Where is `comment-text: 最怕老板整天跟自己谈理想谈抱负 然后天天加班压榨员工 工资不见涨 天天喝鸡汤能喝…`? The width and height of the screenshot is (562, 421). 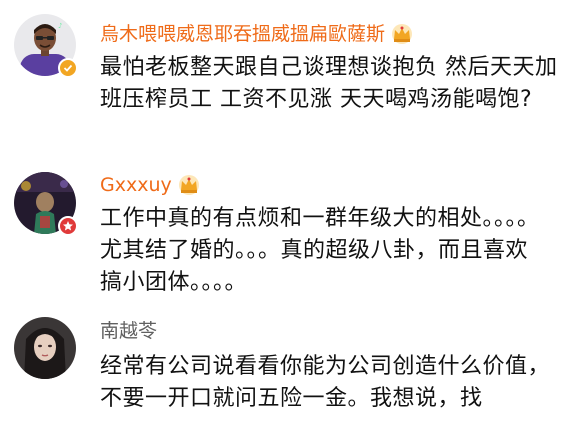 comment-text: 最怕老板整天跟自己谈理想谈抱负 然后天天加班压榨员工 工资不见涨 天天喝鸡汤能喝… is located at coordinates (329, 83).